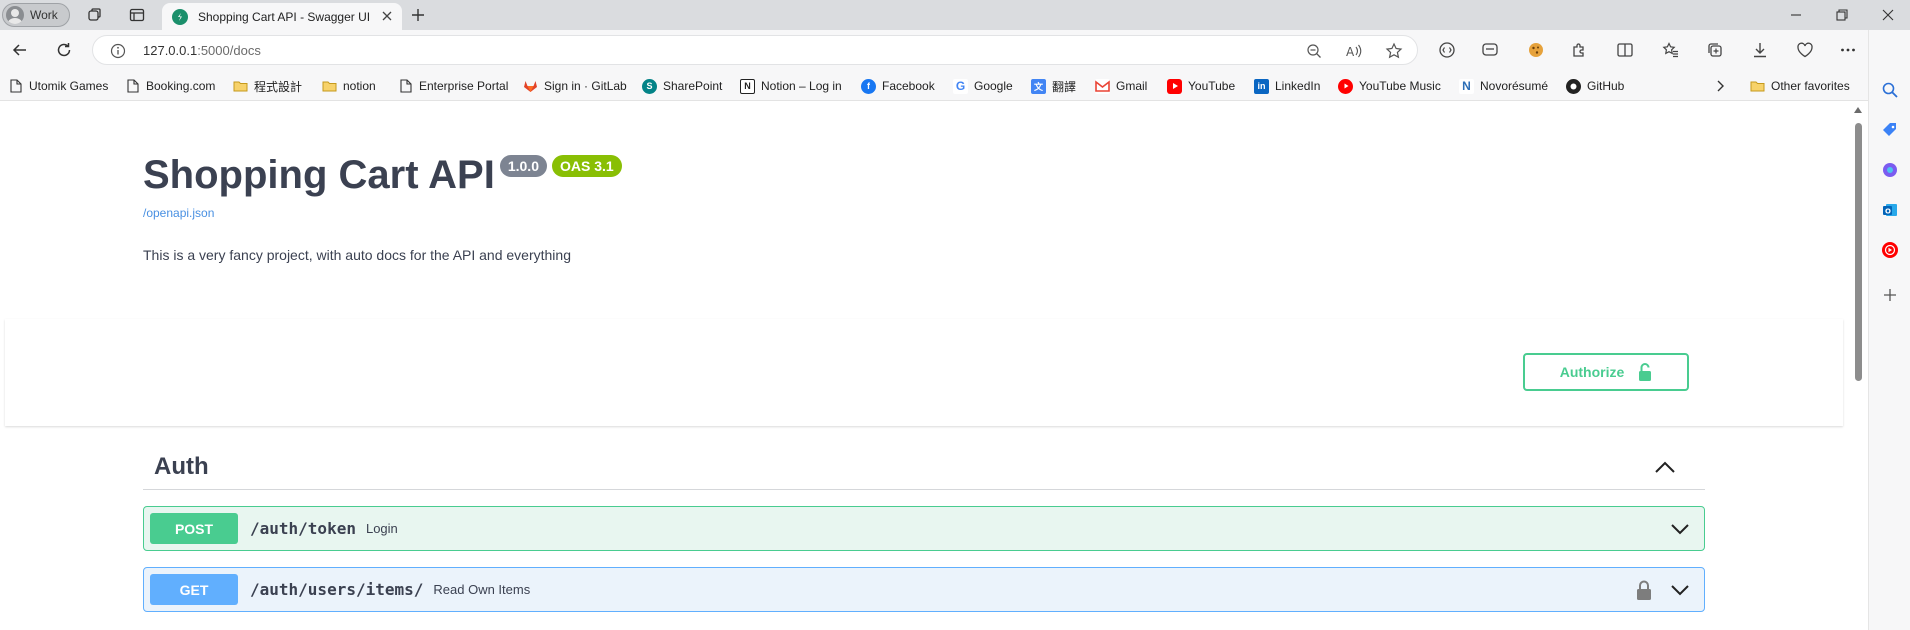 Image resolution: width=1910 pixels, height=630 pixels. Describe the element at coordinates (993, 86) in the screenshot. I see `favorite-label: Google` at that location.